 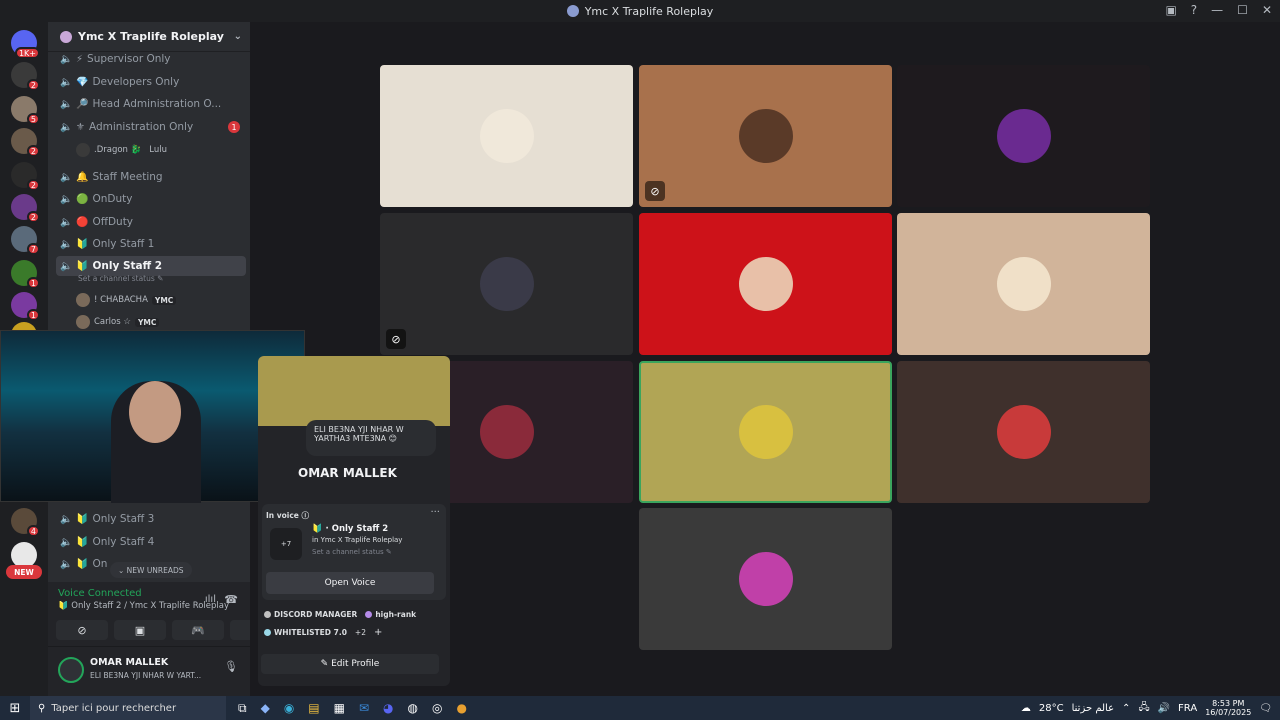 I want to click on user-avatar, so click(x=71, y=670).